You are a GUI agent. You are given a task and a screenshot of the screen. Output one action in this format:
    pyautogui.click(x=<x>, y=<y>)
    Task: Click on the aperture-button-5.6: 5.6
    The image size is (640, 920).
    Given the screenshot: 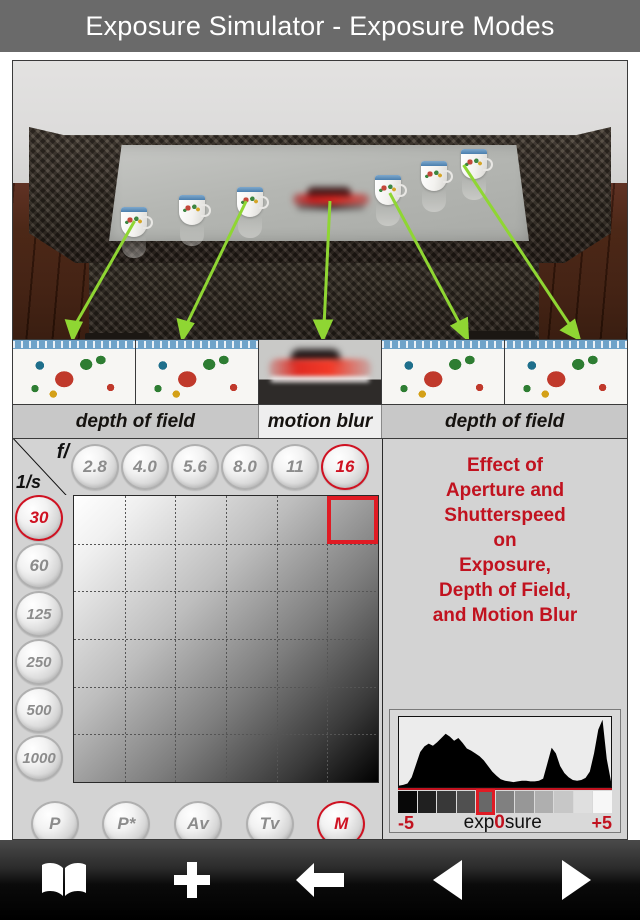 What is the action you would take?
    pyautogui.click(x=195, y=467)
    